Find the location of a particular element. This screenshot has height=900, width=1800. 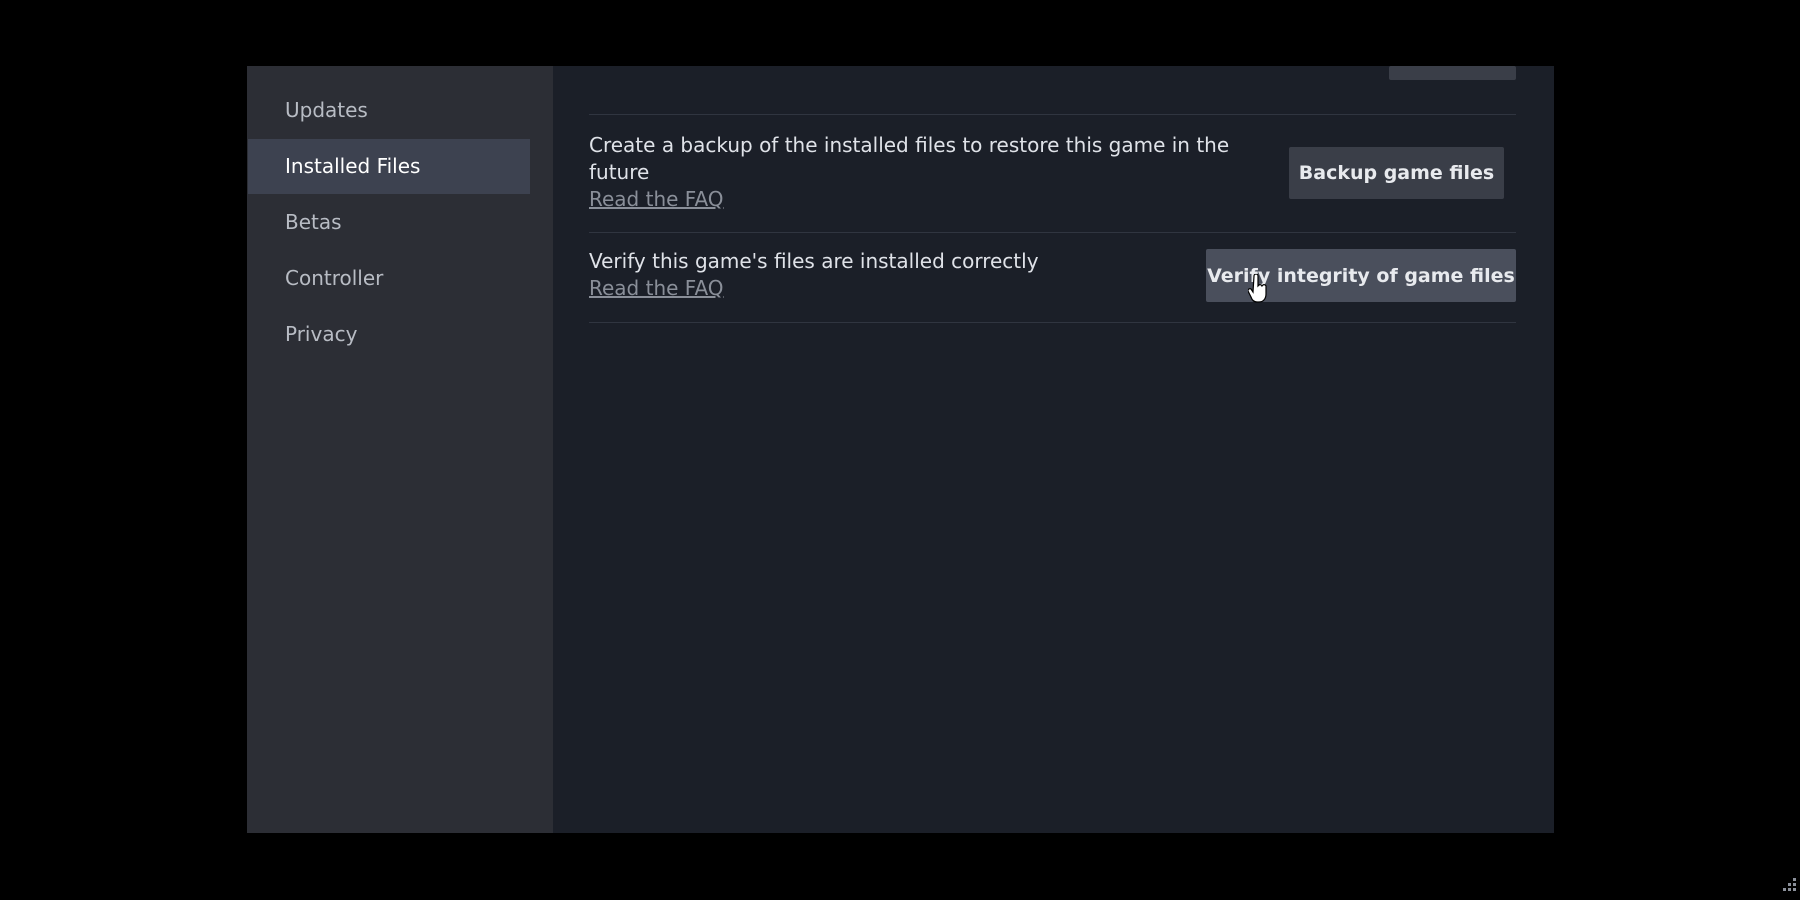

partial-button-above is located at coordinates (1452, 73).